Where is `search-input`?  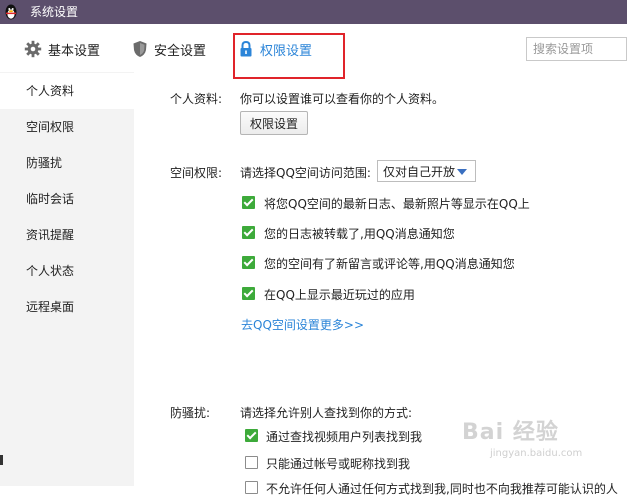 search-input is located at coordinates (576, 49).